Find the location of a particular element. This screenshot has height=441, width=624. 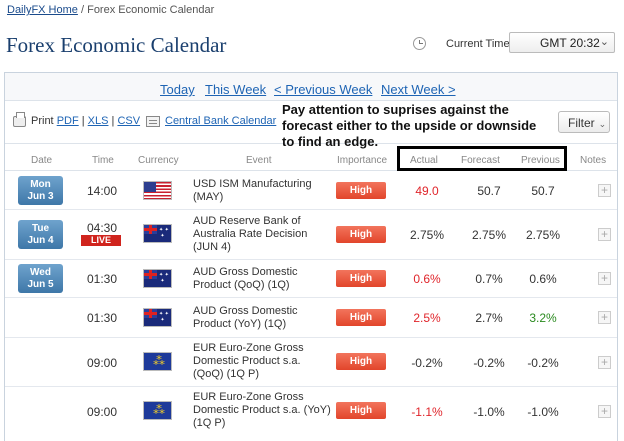

header-event: Event is located at coordinates (259, 160).